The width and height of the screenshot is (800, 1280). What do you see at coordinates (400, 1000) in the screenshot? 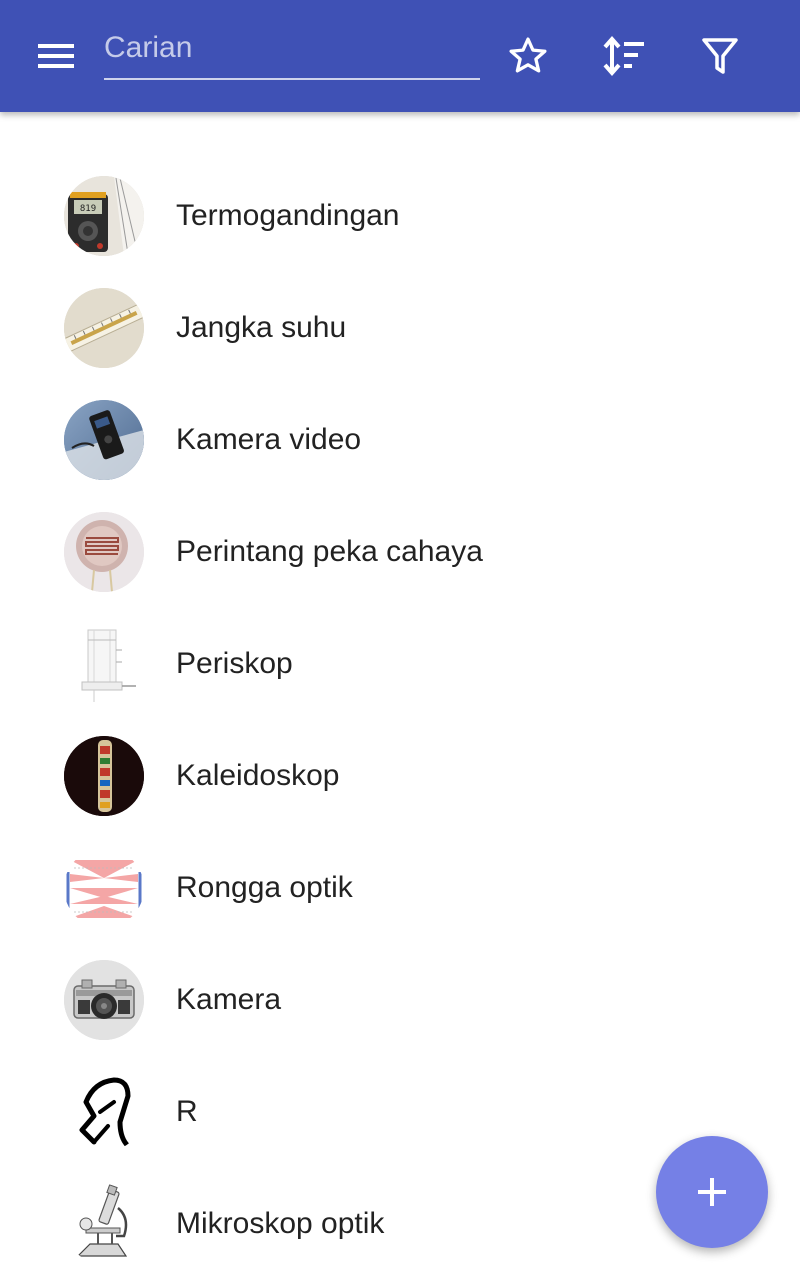
I see `list-item: Kamera` at bounding box center [400, 1000].